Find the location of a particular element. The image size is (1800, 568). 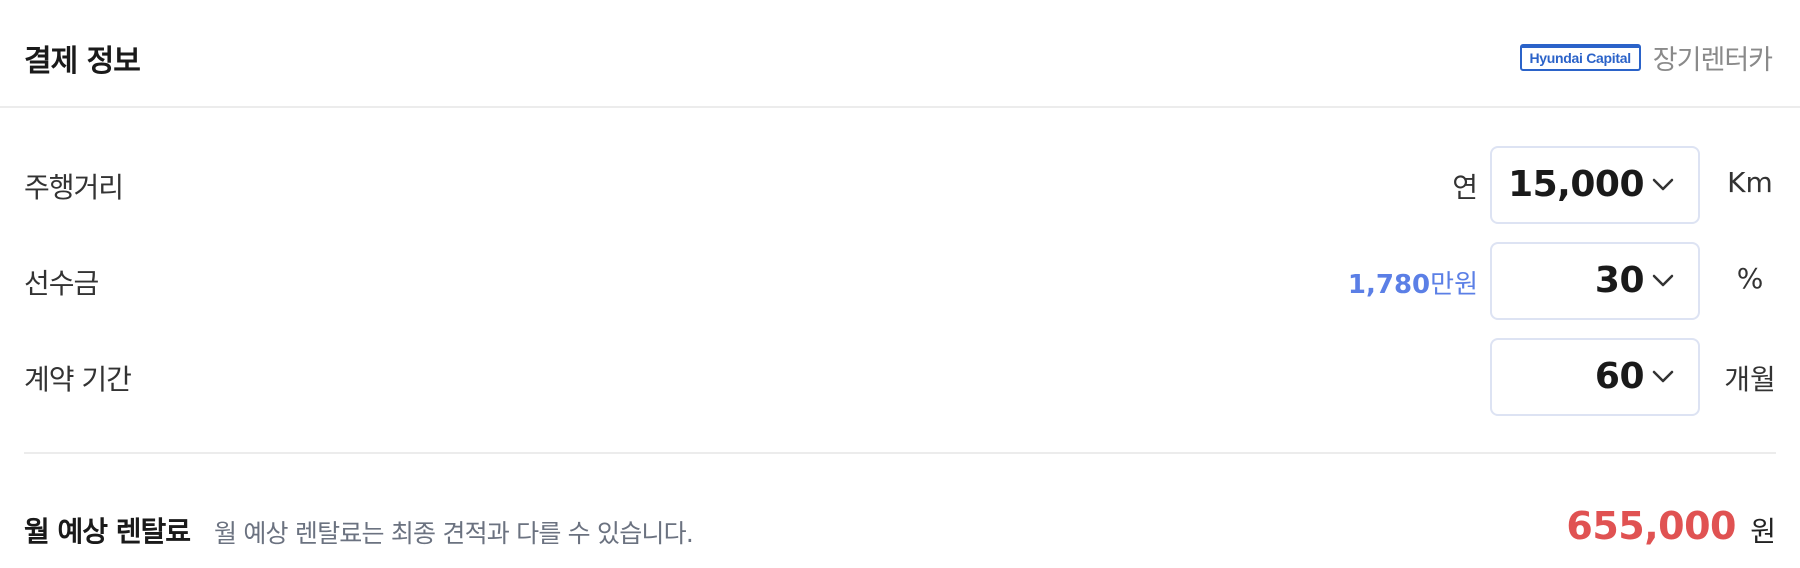

brand: Hyundai Capital 장기렌터카 is located at coordinates (1646, 57).